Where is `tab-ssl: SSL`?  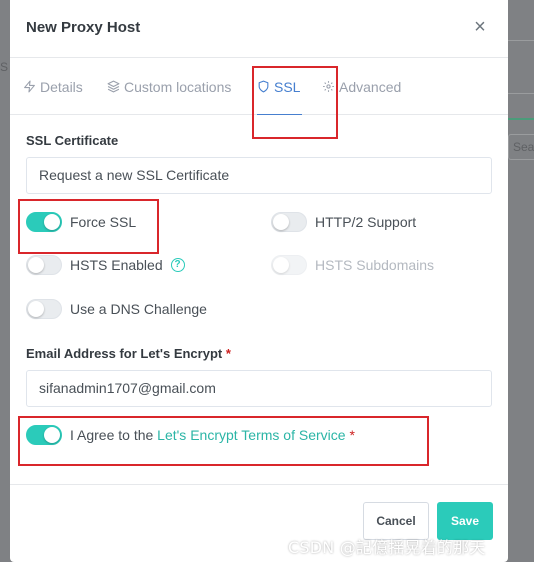
tab-ssl: SSL is located at coordinates (280, 86).